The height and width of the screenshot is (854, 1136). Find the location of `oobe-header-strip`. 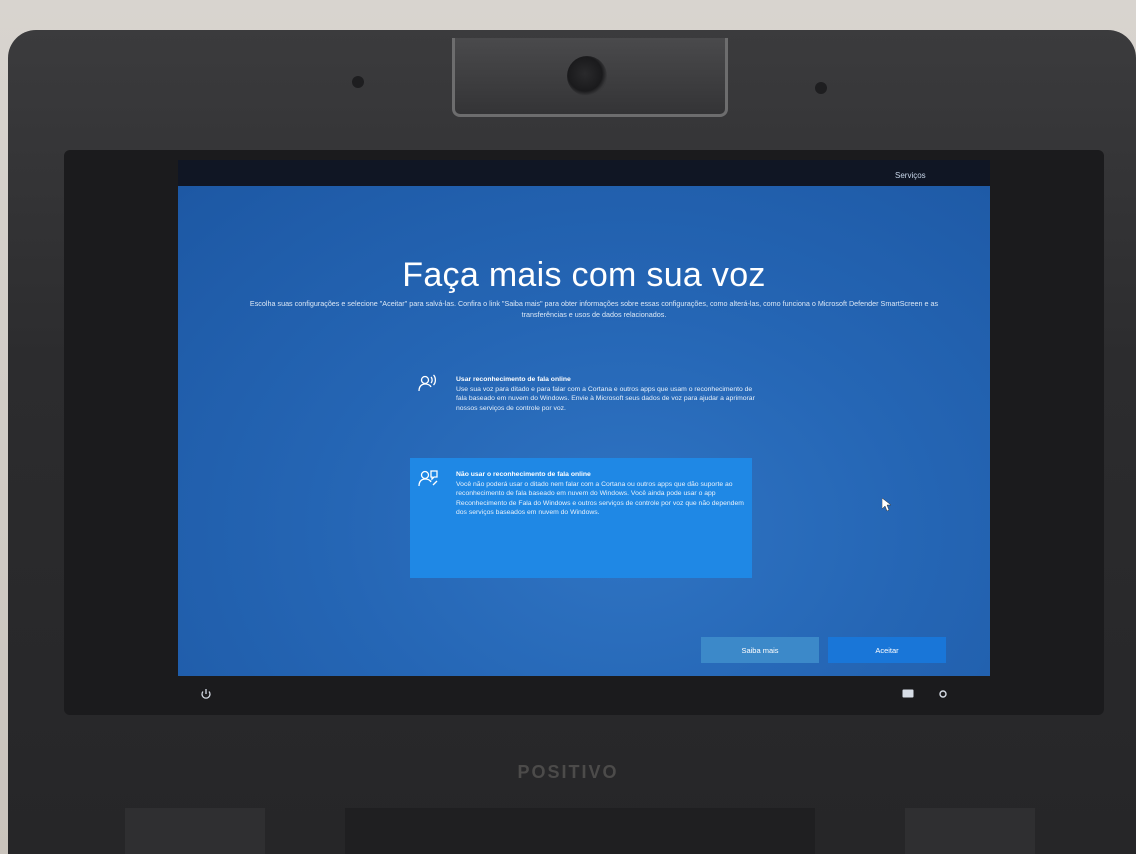

oobe-header-strip is located at coordinates (584, 173).